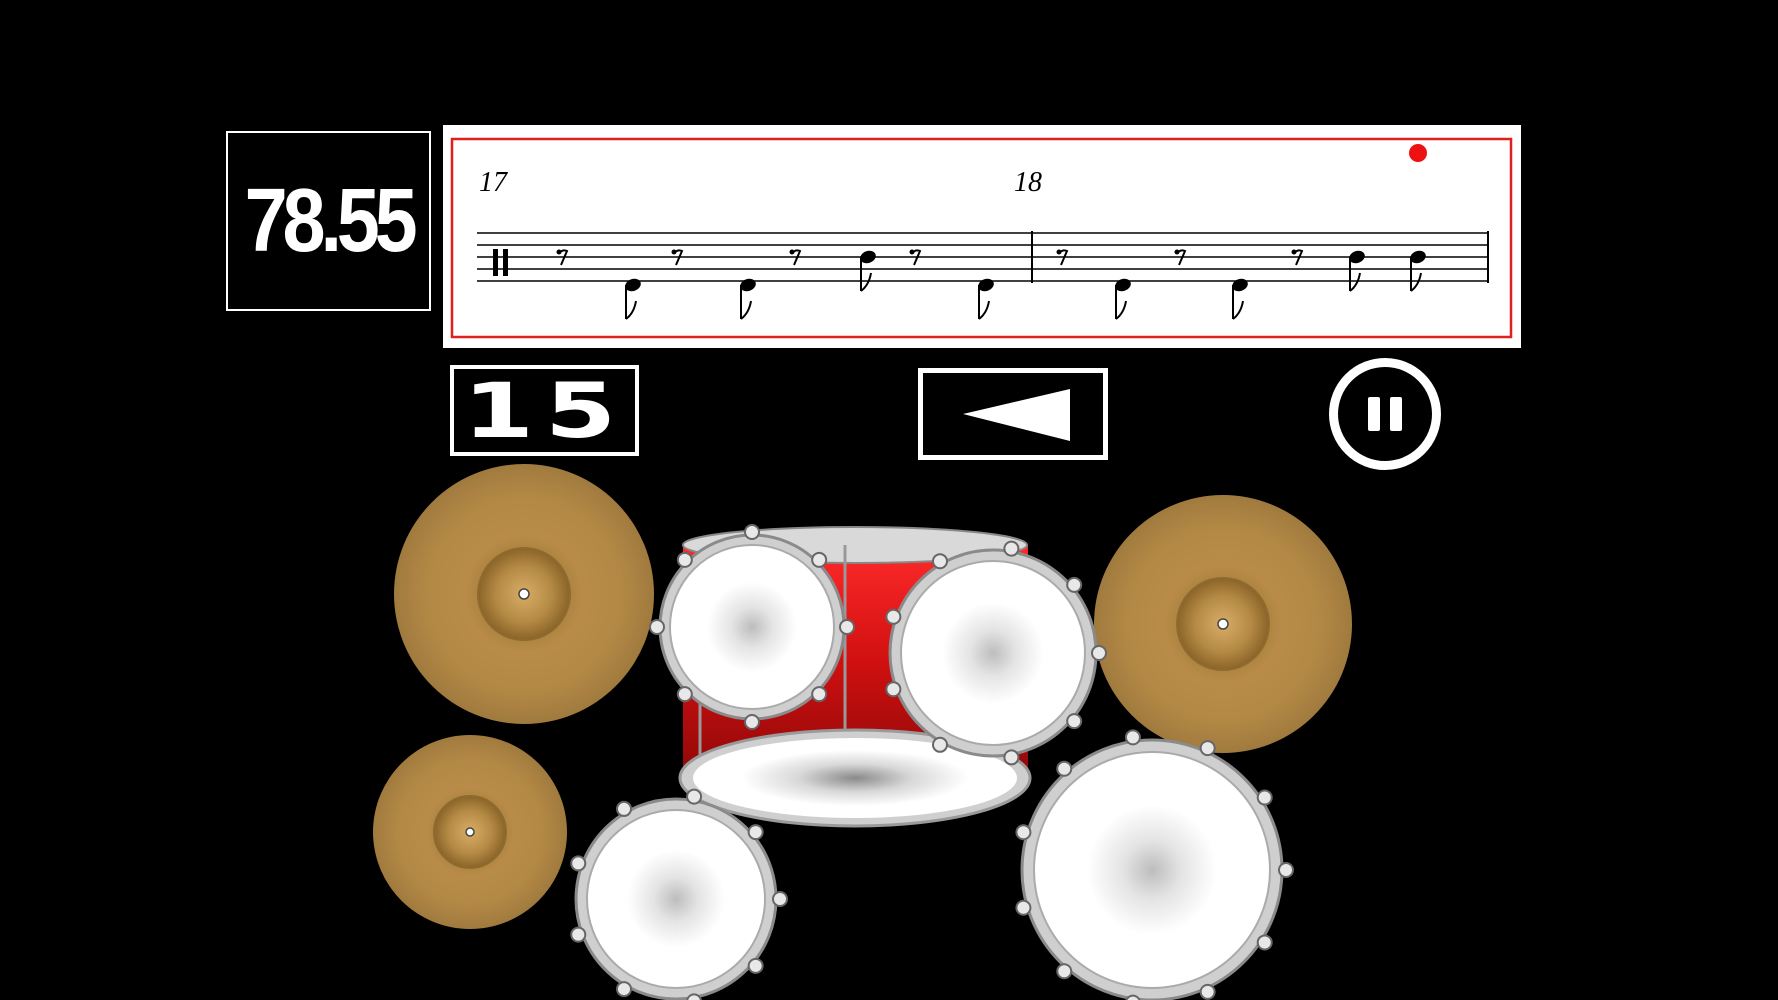  What do you see at coordinates (676, 898) in the screenshot?
I see `floor-tom-small` at bounding box center [676, 898].